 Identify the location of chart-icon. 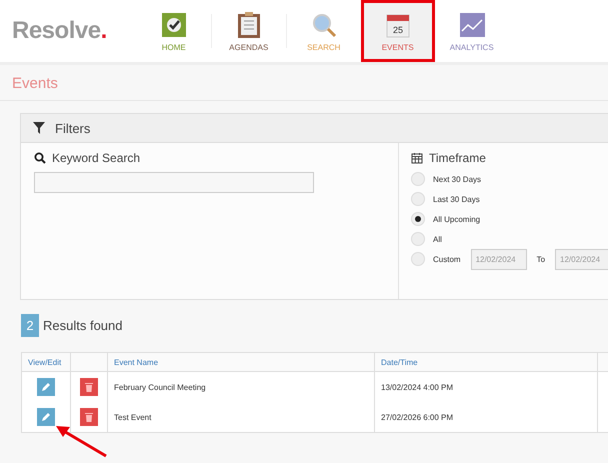
(472, 24).